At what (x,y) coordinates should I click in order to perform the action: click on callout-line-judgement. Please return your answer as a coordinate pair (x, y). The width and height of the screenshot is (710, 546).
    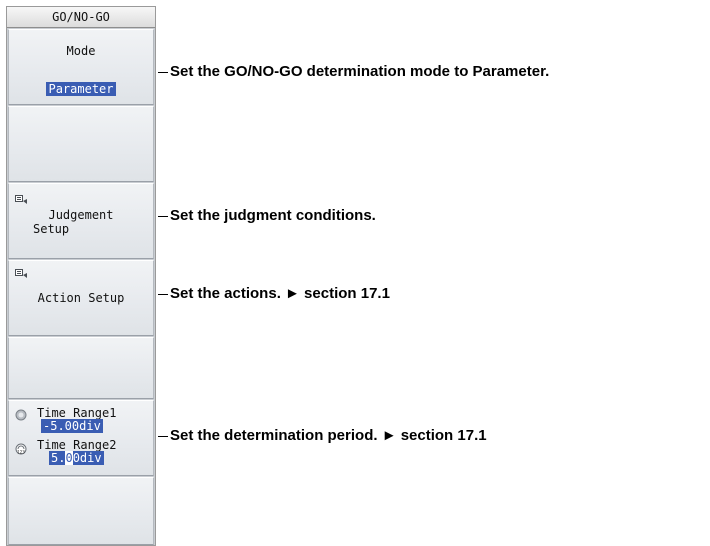
    Looking at the image, I should click on (163, 216).